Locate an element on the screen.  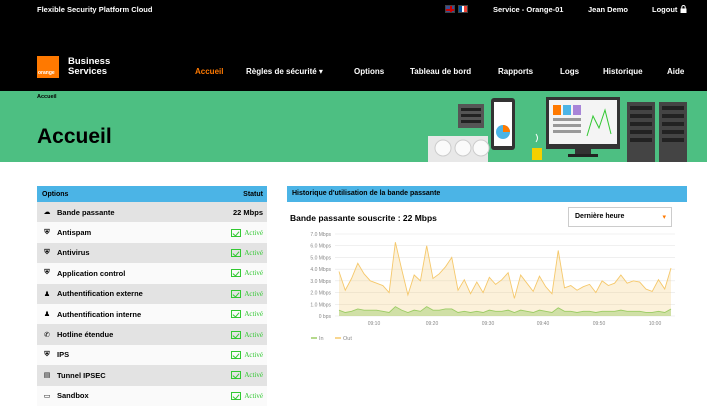
option-label: IPS is located at coordinates (63, 355).